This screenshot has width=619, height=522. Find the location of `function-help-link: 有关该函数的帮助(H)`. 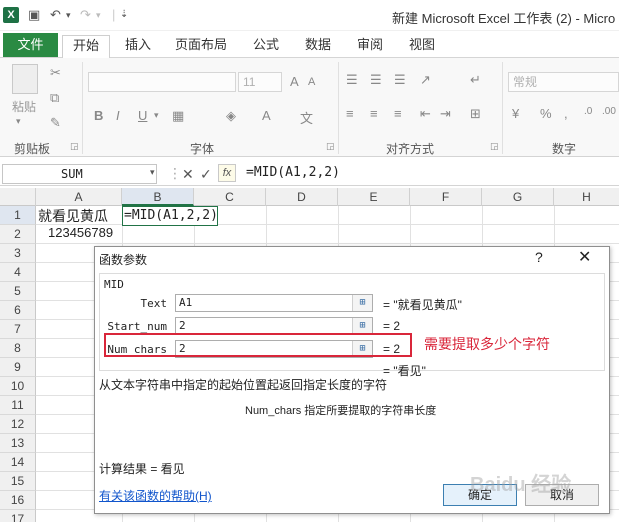

function-help-link: 有关该函数的帮助(H) is located at coordinates (155, 495).